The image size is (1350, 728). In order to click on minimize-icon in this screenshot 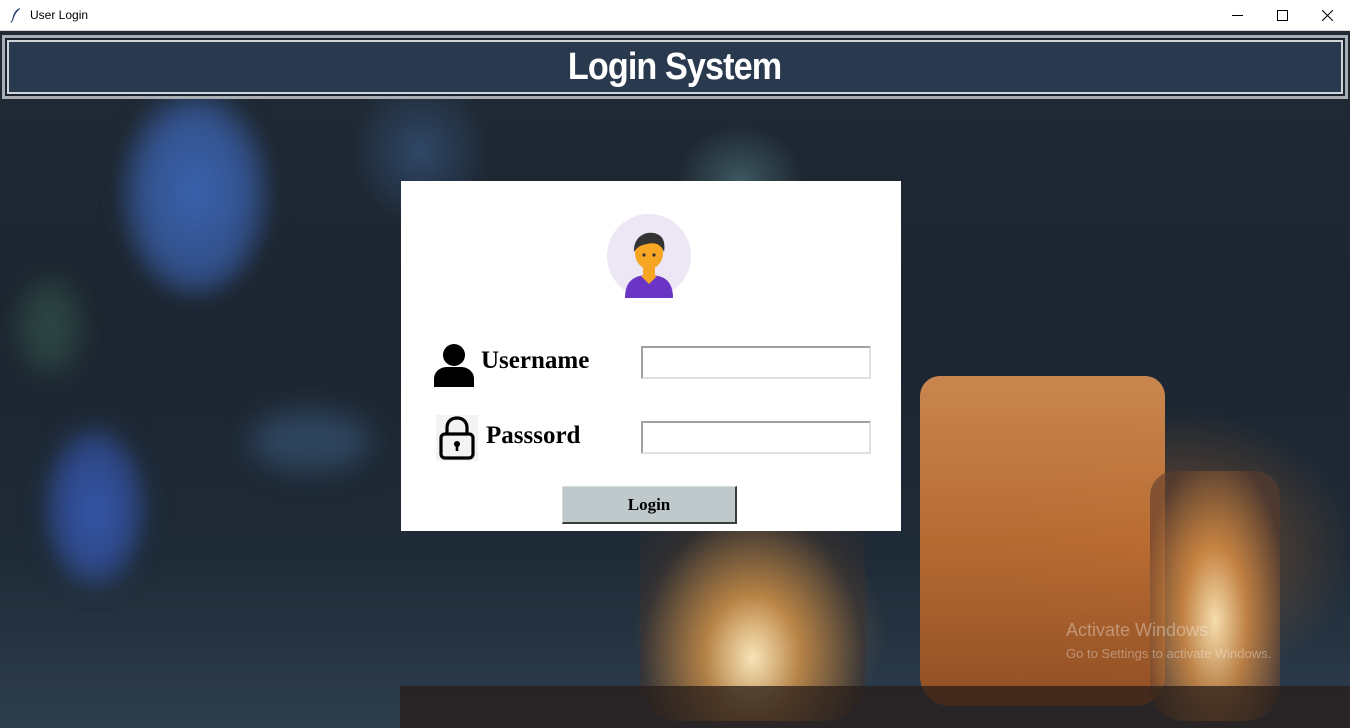, I will do `click(1237, 15)`.